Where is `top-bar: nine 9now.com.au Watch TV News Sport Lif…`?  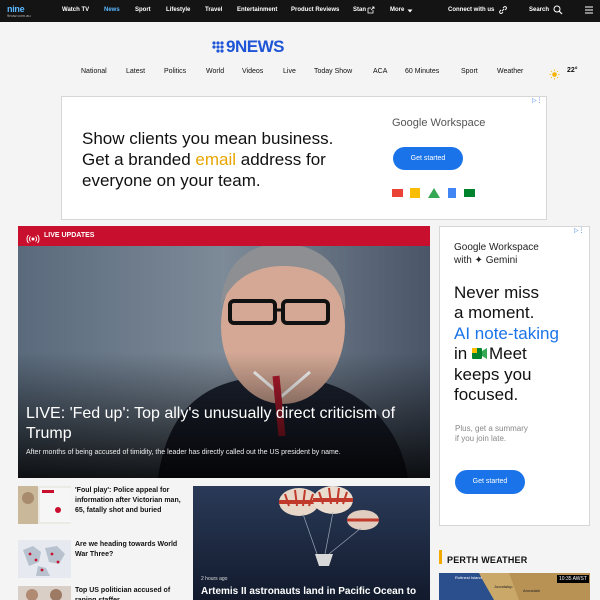 top-bar: nine 9now.com.au Watch TV News Sport Lif… is located at coordinates (300, 11).